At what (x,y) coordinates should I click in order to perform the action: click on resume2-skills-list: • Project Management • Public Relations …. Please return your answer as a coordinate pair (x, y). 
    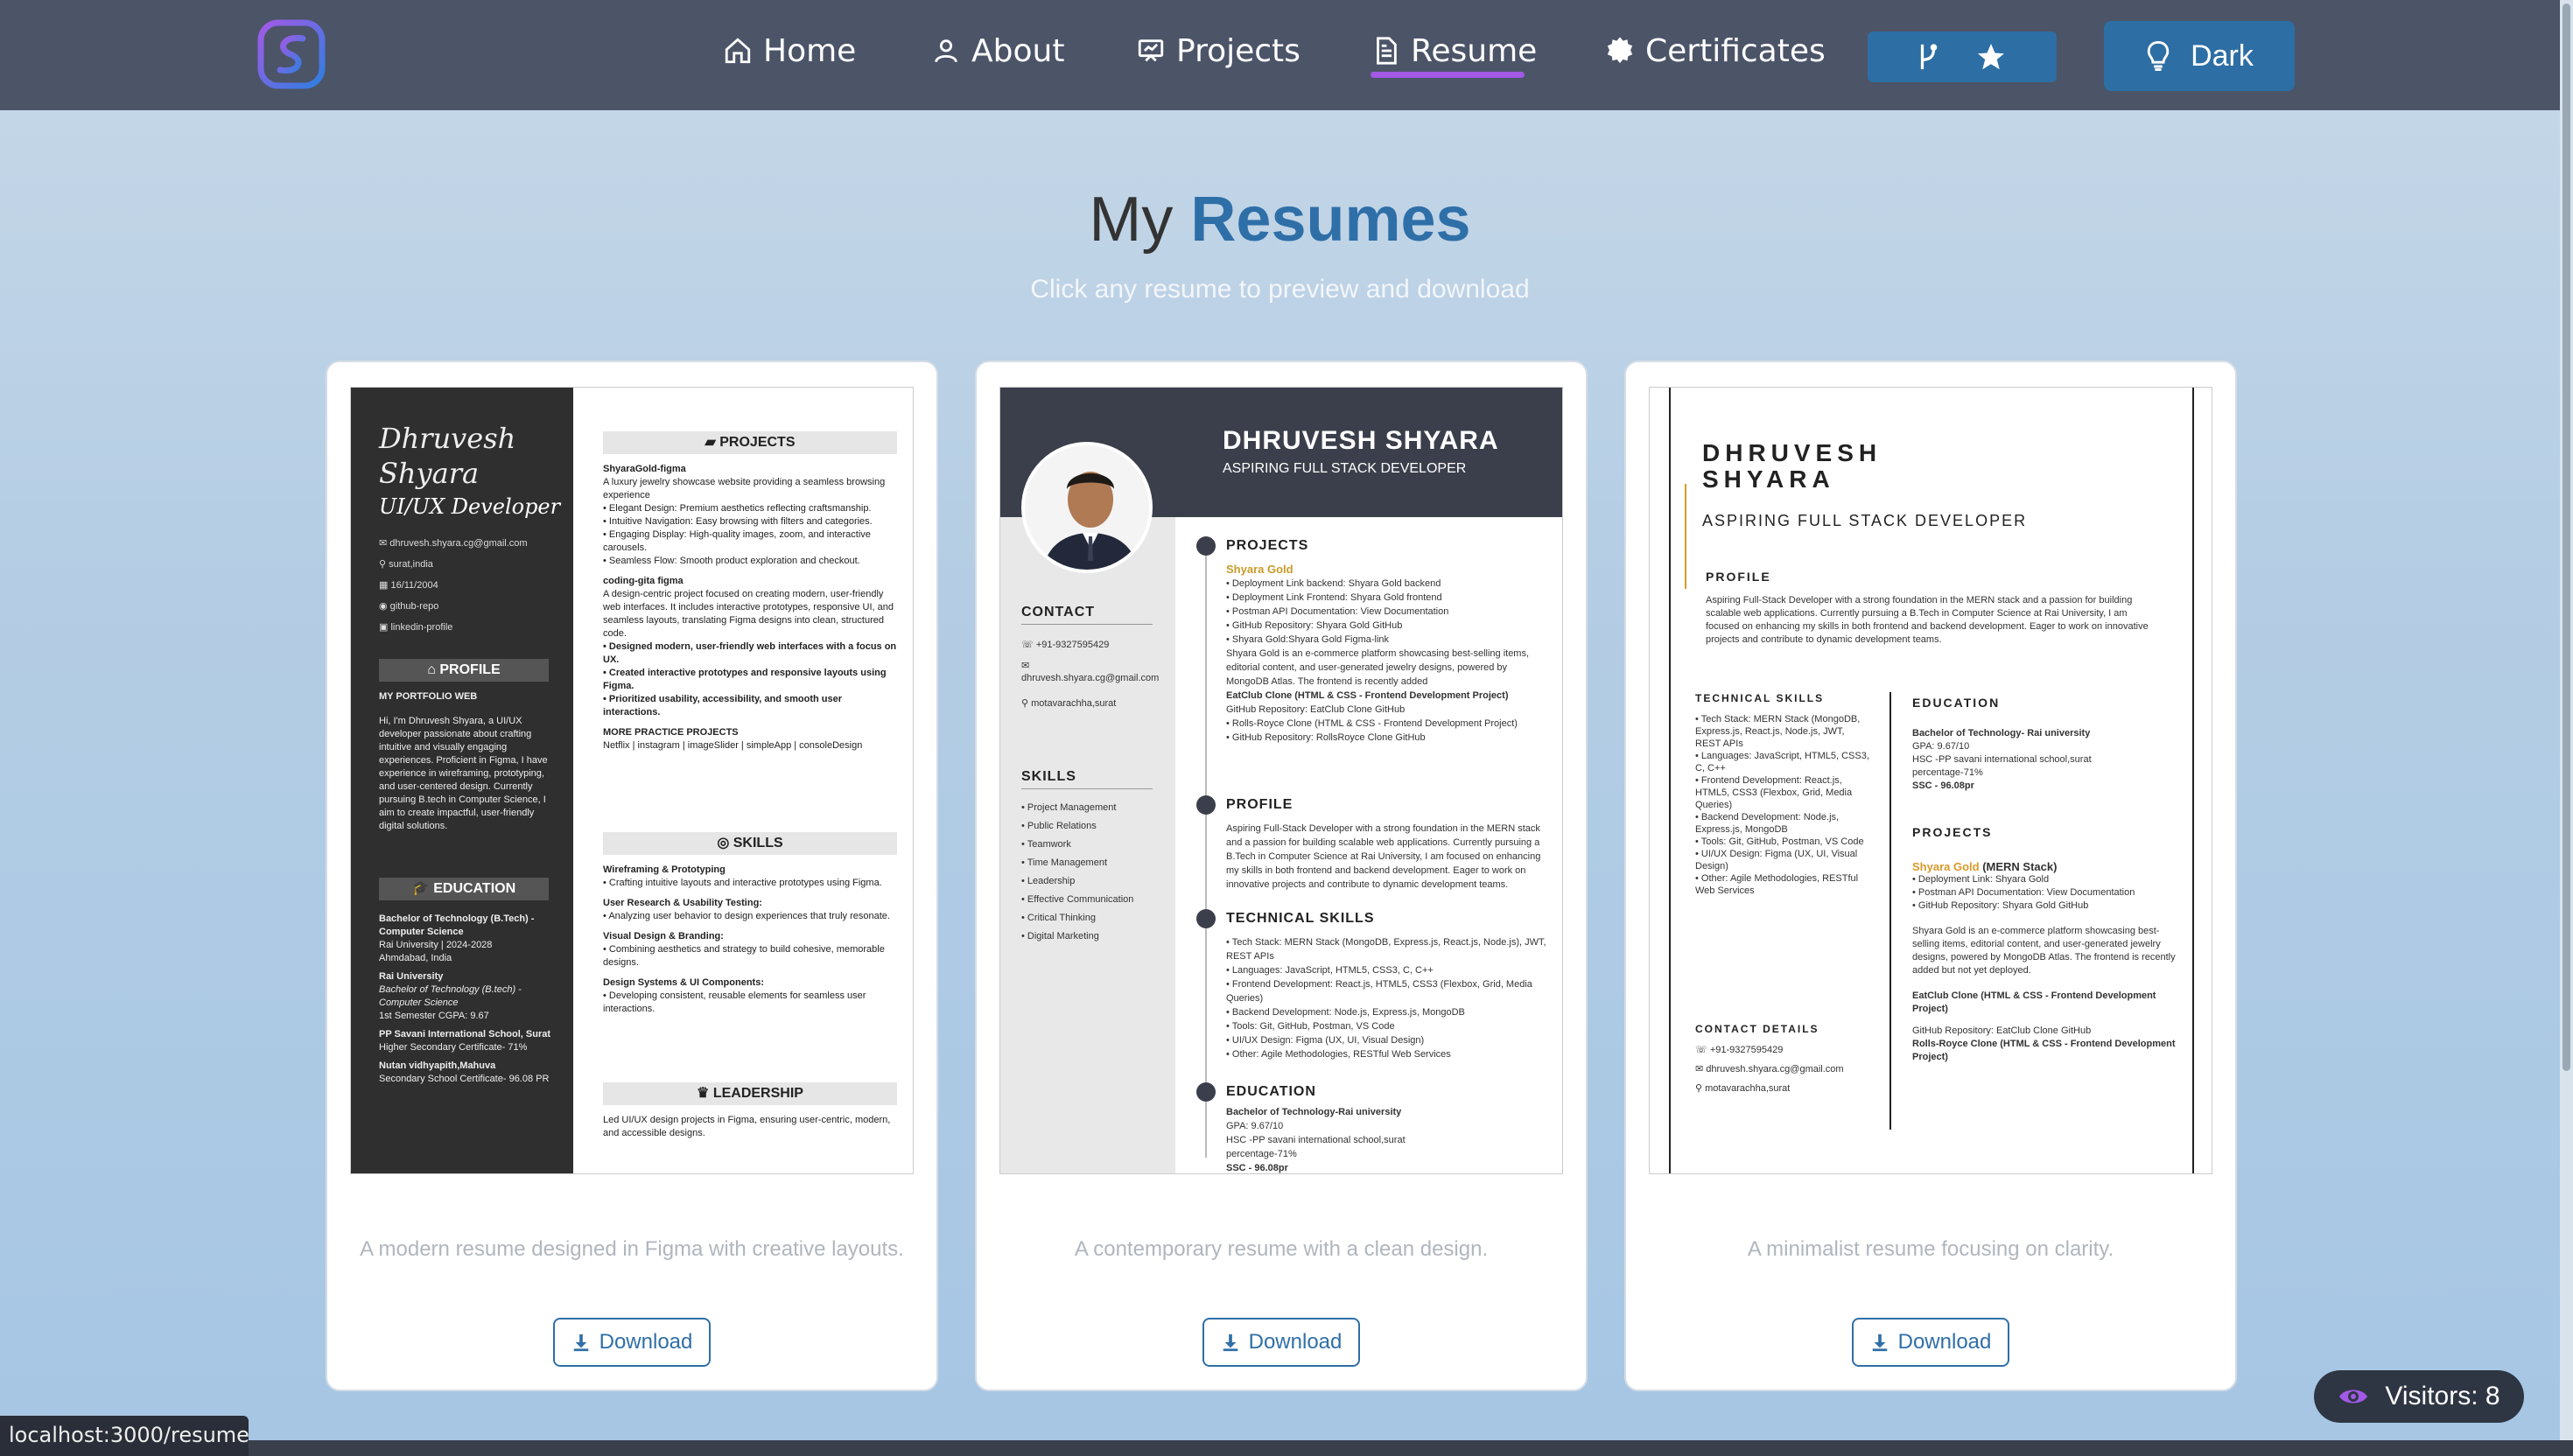
    Looking at the image, I should click on (1077, 872).